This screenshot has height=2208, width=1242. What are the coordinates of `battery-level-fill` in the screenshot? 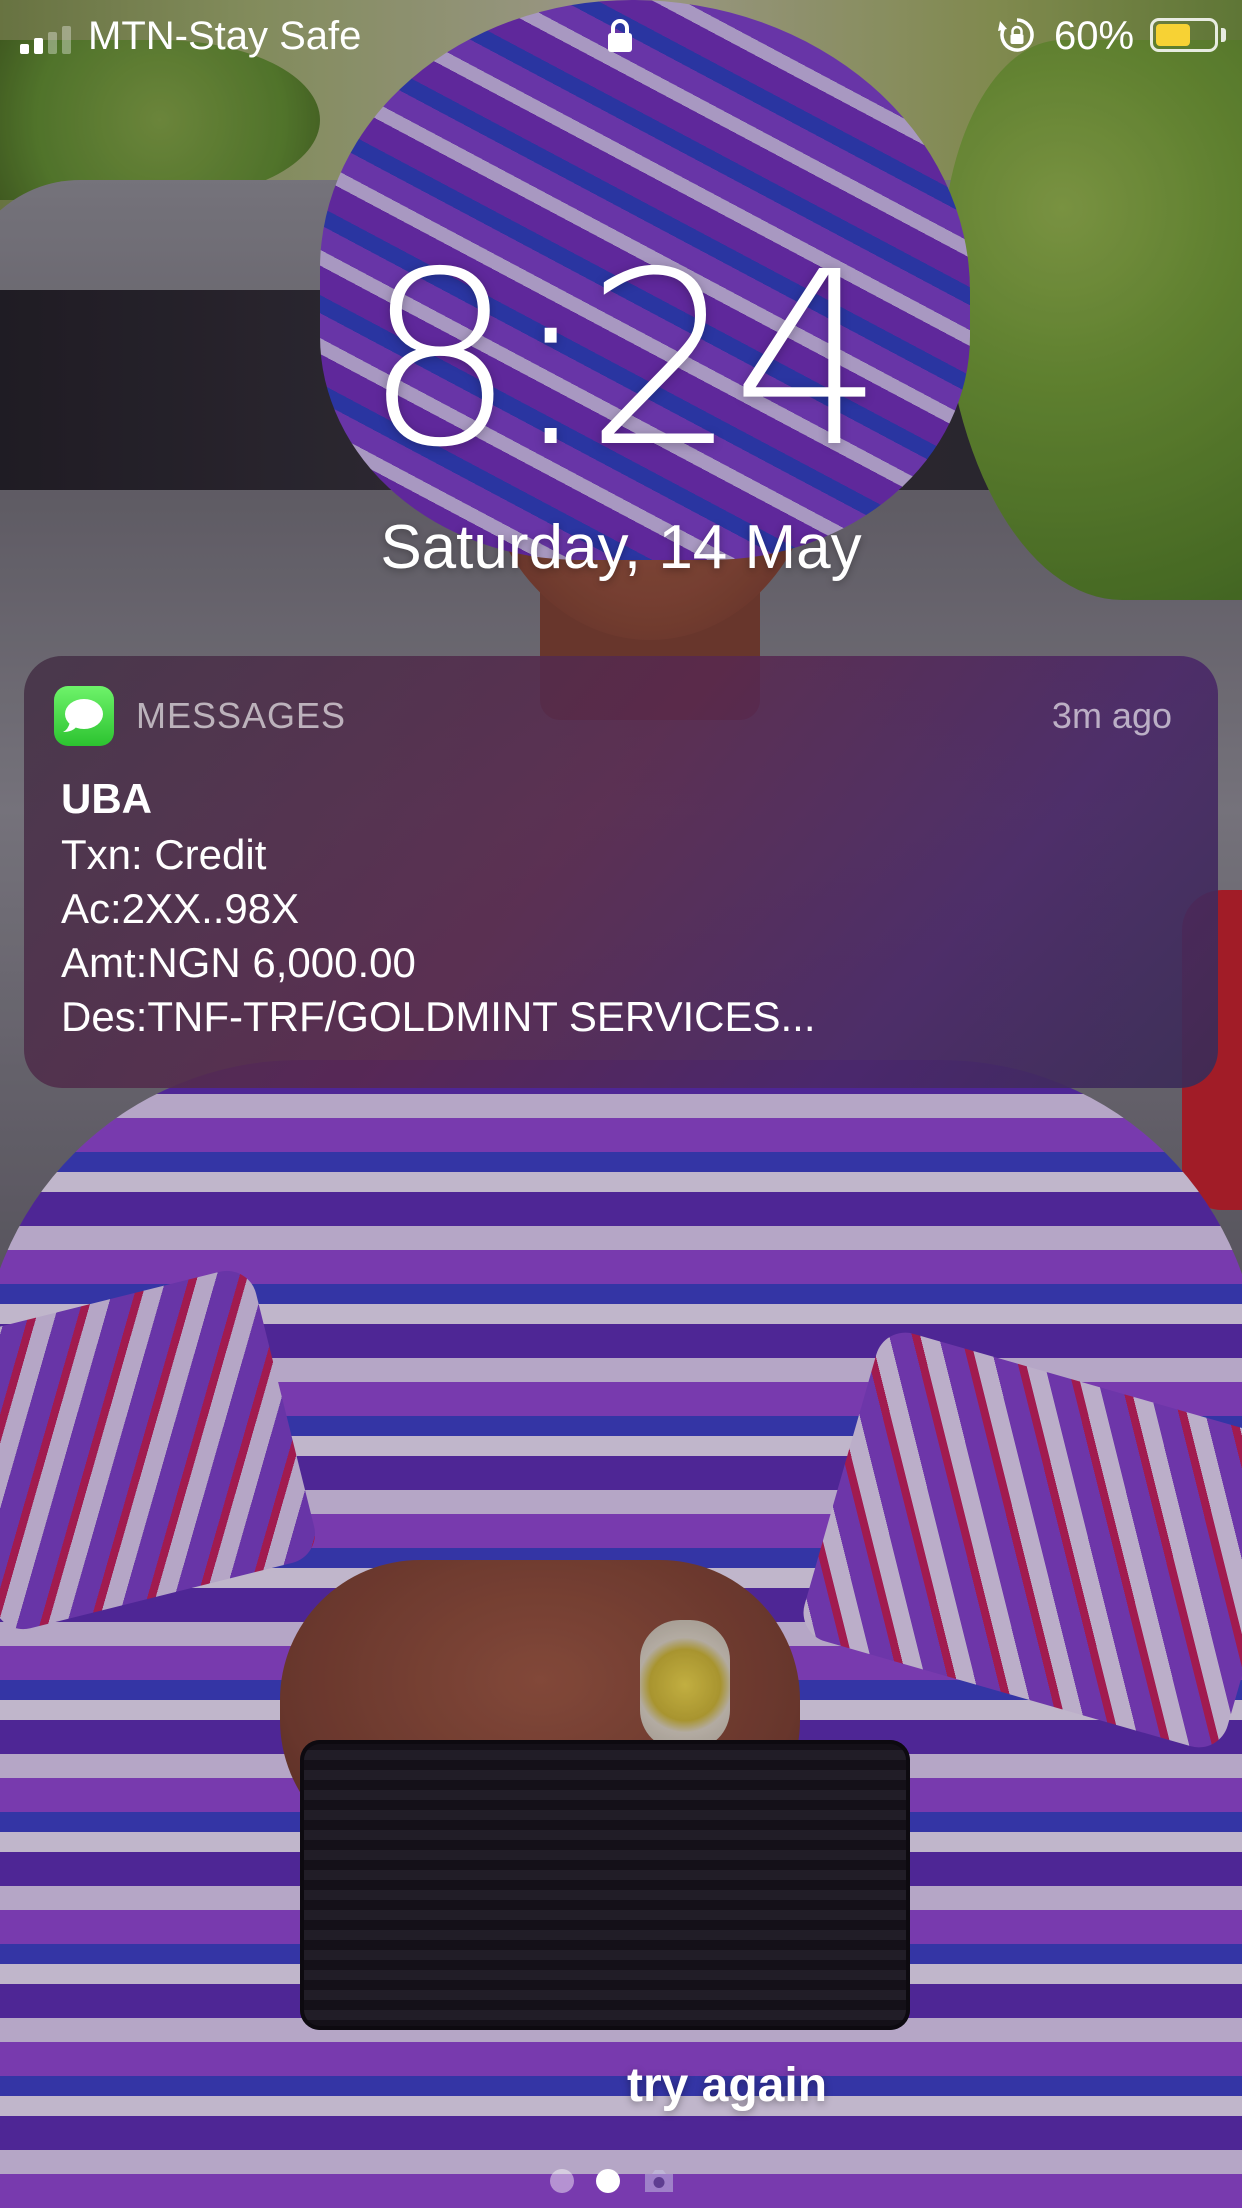 It's located at (1173, 35).